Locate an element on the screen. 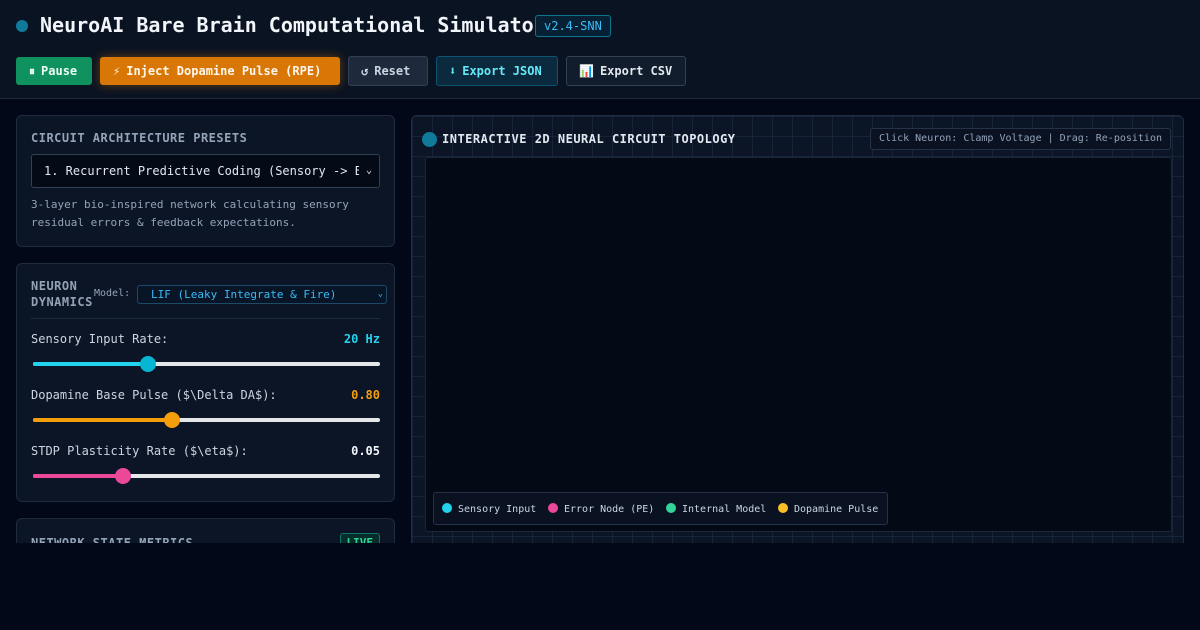 The image size is (1200, 630). legend-item: Dopamine Pulse is located at coordinates (828, 509).